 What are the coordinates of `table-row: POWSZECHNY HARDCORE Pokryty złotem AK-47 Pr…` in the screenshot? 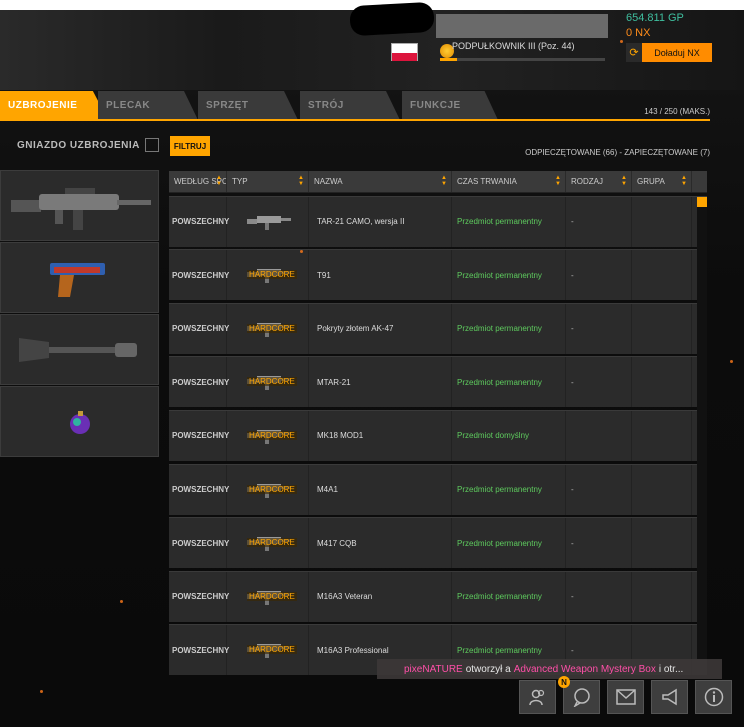 It's located at (438, 328).